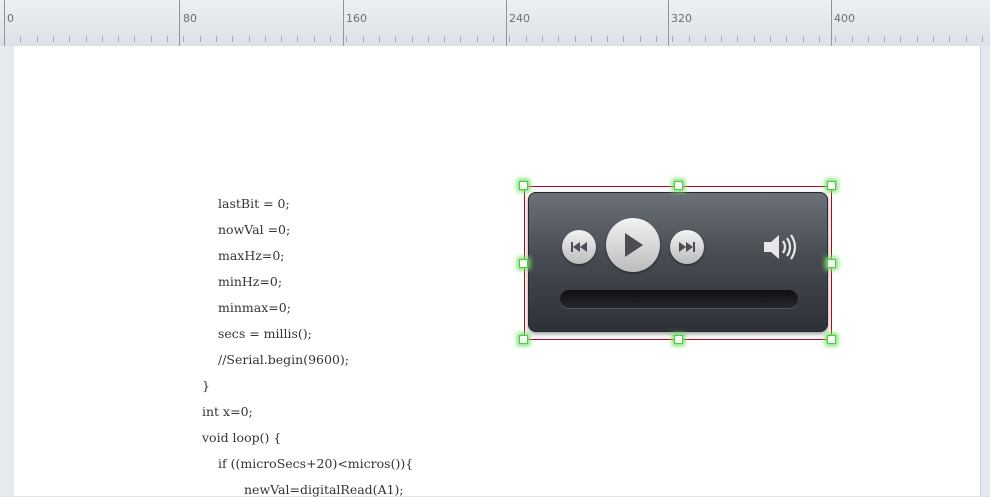 The height and width of the screenshot is (497, 990). What do you see at coordinates (254, 203) in the screenshot?
I see `code-line: lastBit = 0;` at bounding box center [254, 203].